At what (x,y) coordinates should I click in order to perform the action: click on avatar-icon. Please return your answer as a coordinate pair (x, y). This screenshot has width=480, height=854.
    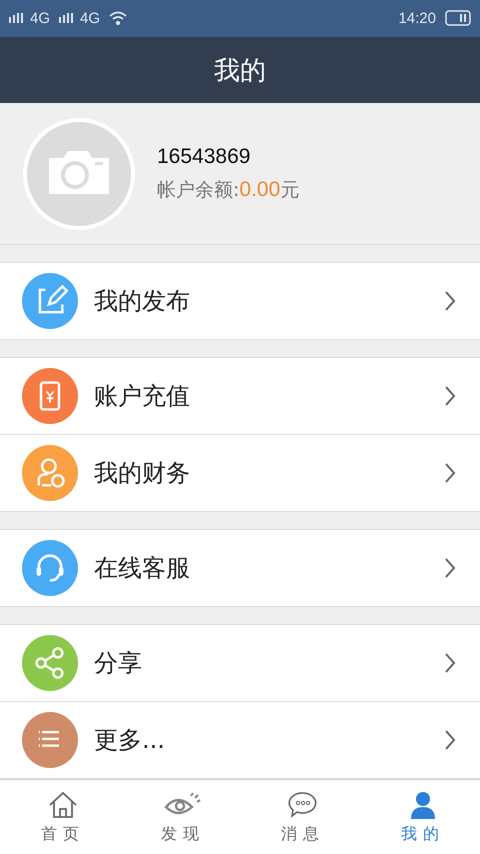
    Looking at the image, I should click on (79, 174).